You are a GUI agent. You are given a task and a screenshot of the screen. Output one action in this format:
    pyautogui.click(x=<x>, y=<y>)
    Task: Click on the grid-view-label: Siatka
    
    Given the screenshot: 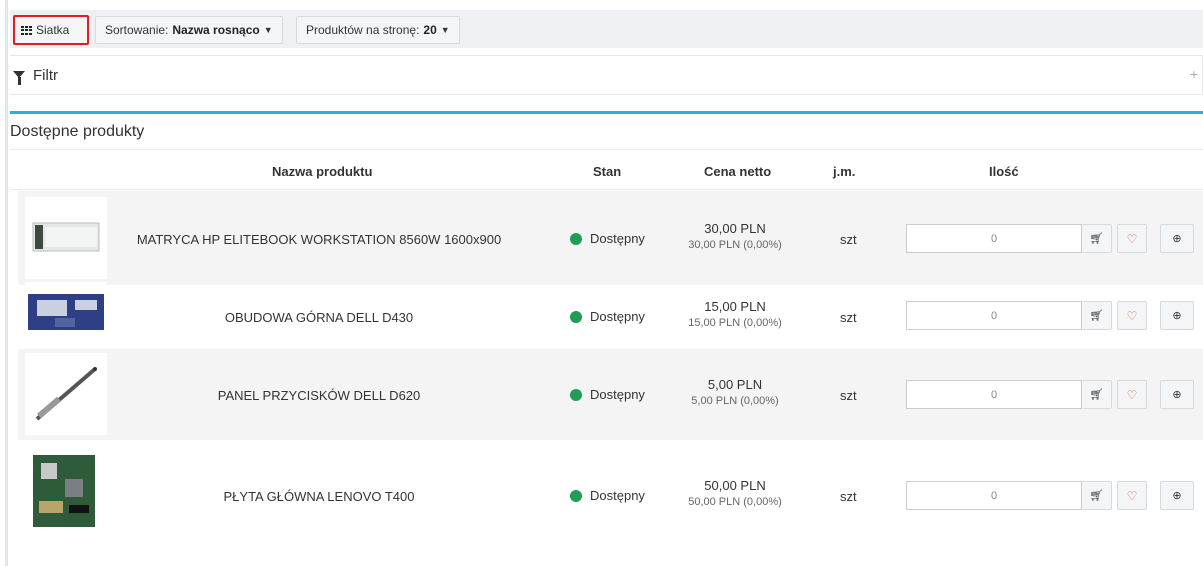 What is the action you would take?
    pyautogui.click(x=53, y=30)
    